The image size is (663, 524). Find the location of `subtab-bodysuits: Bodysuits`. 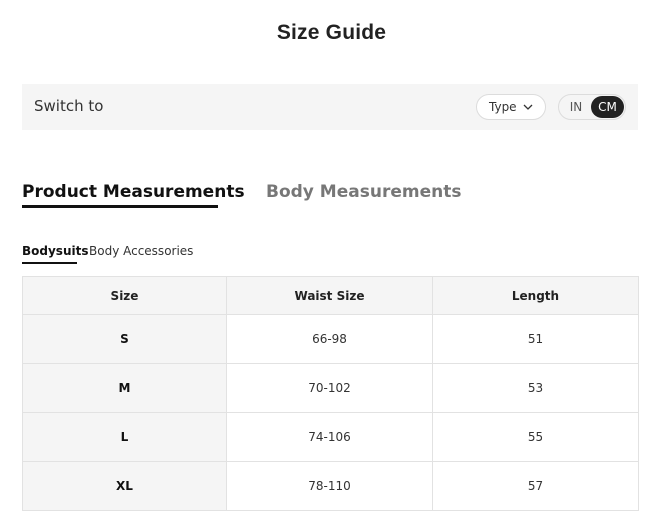

subtab-bodysuits: Bodysuits is located at coordinates (55, 251).